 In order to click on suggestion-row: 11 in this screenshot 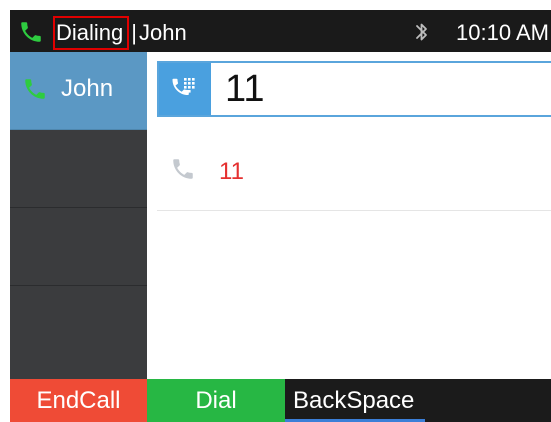, I will do `click(354, 167)`.